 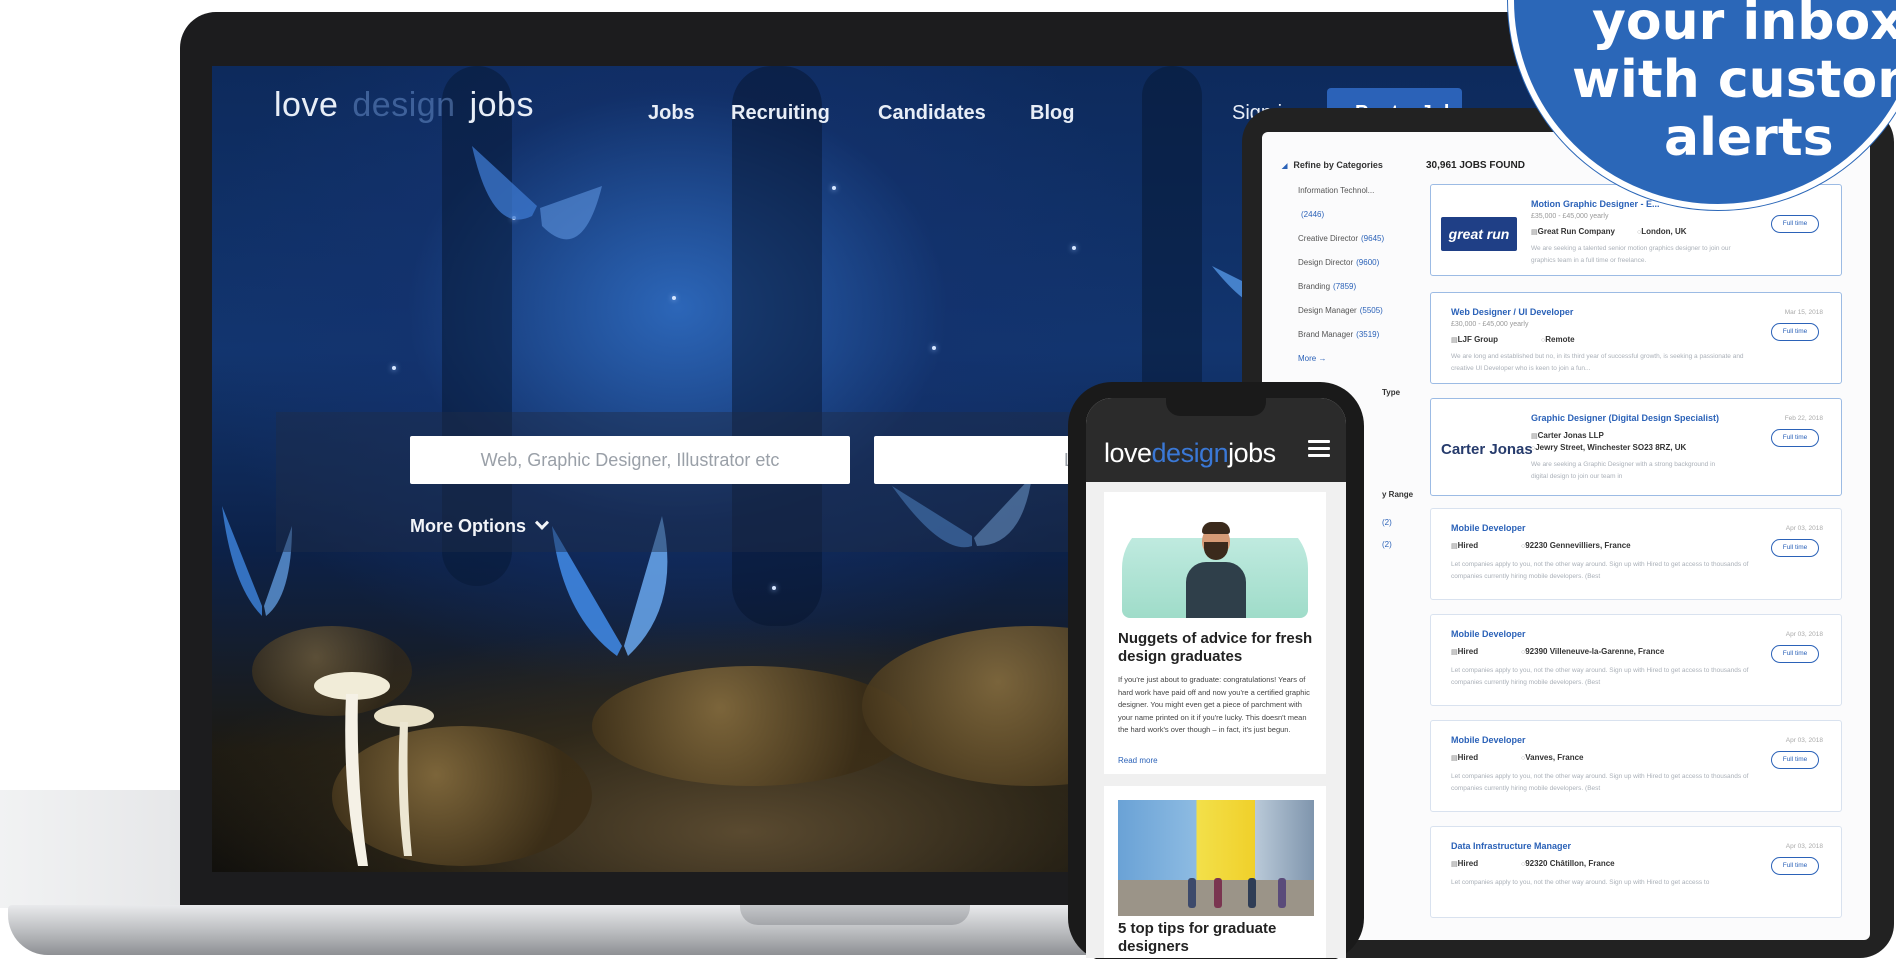 I want to click on butterfly-image, so click(x=537, y=193).